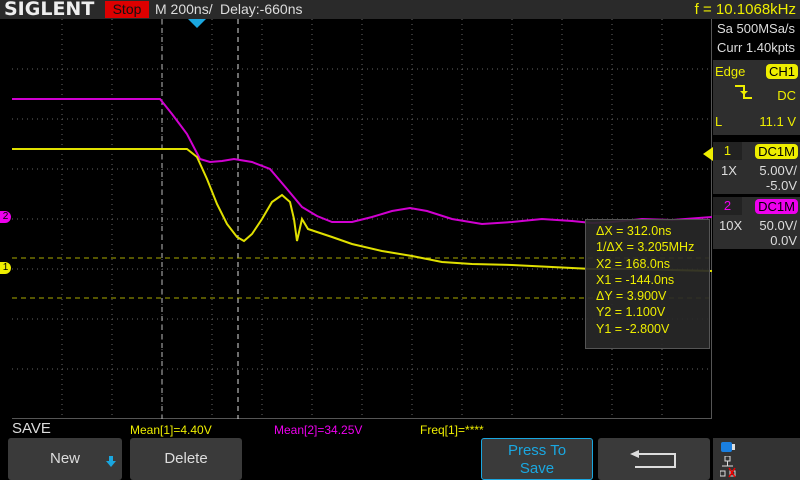 This screenshot has height=480, width=800. I want to click on new-button: New, so click(65, 459).